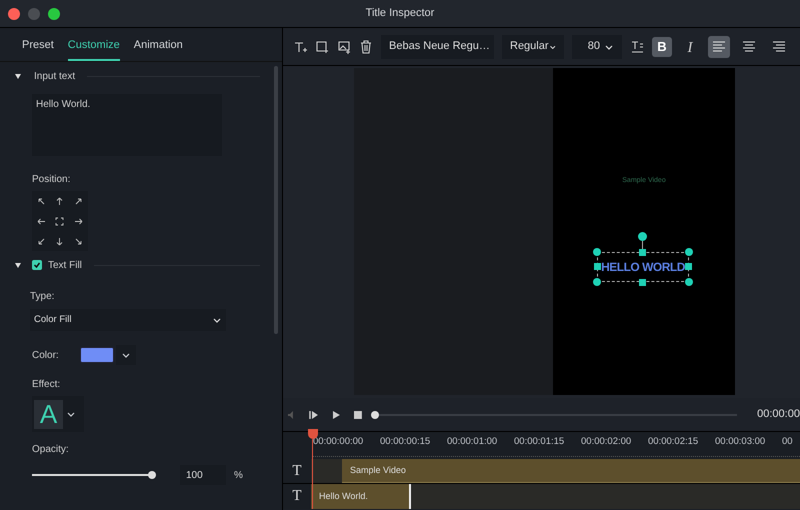 Image resolution: width=800 pixels, height=510 pixels. I want to click on type-dropdown: Color Fill, so click(128, 320).